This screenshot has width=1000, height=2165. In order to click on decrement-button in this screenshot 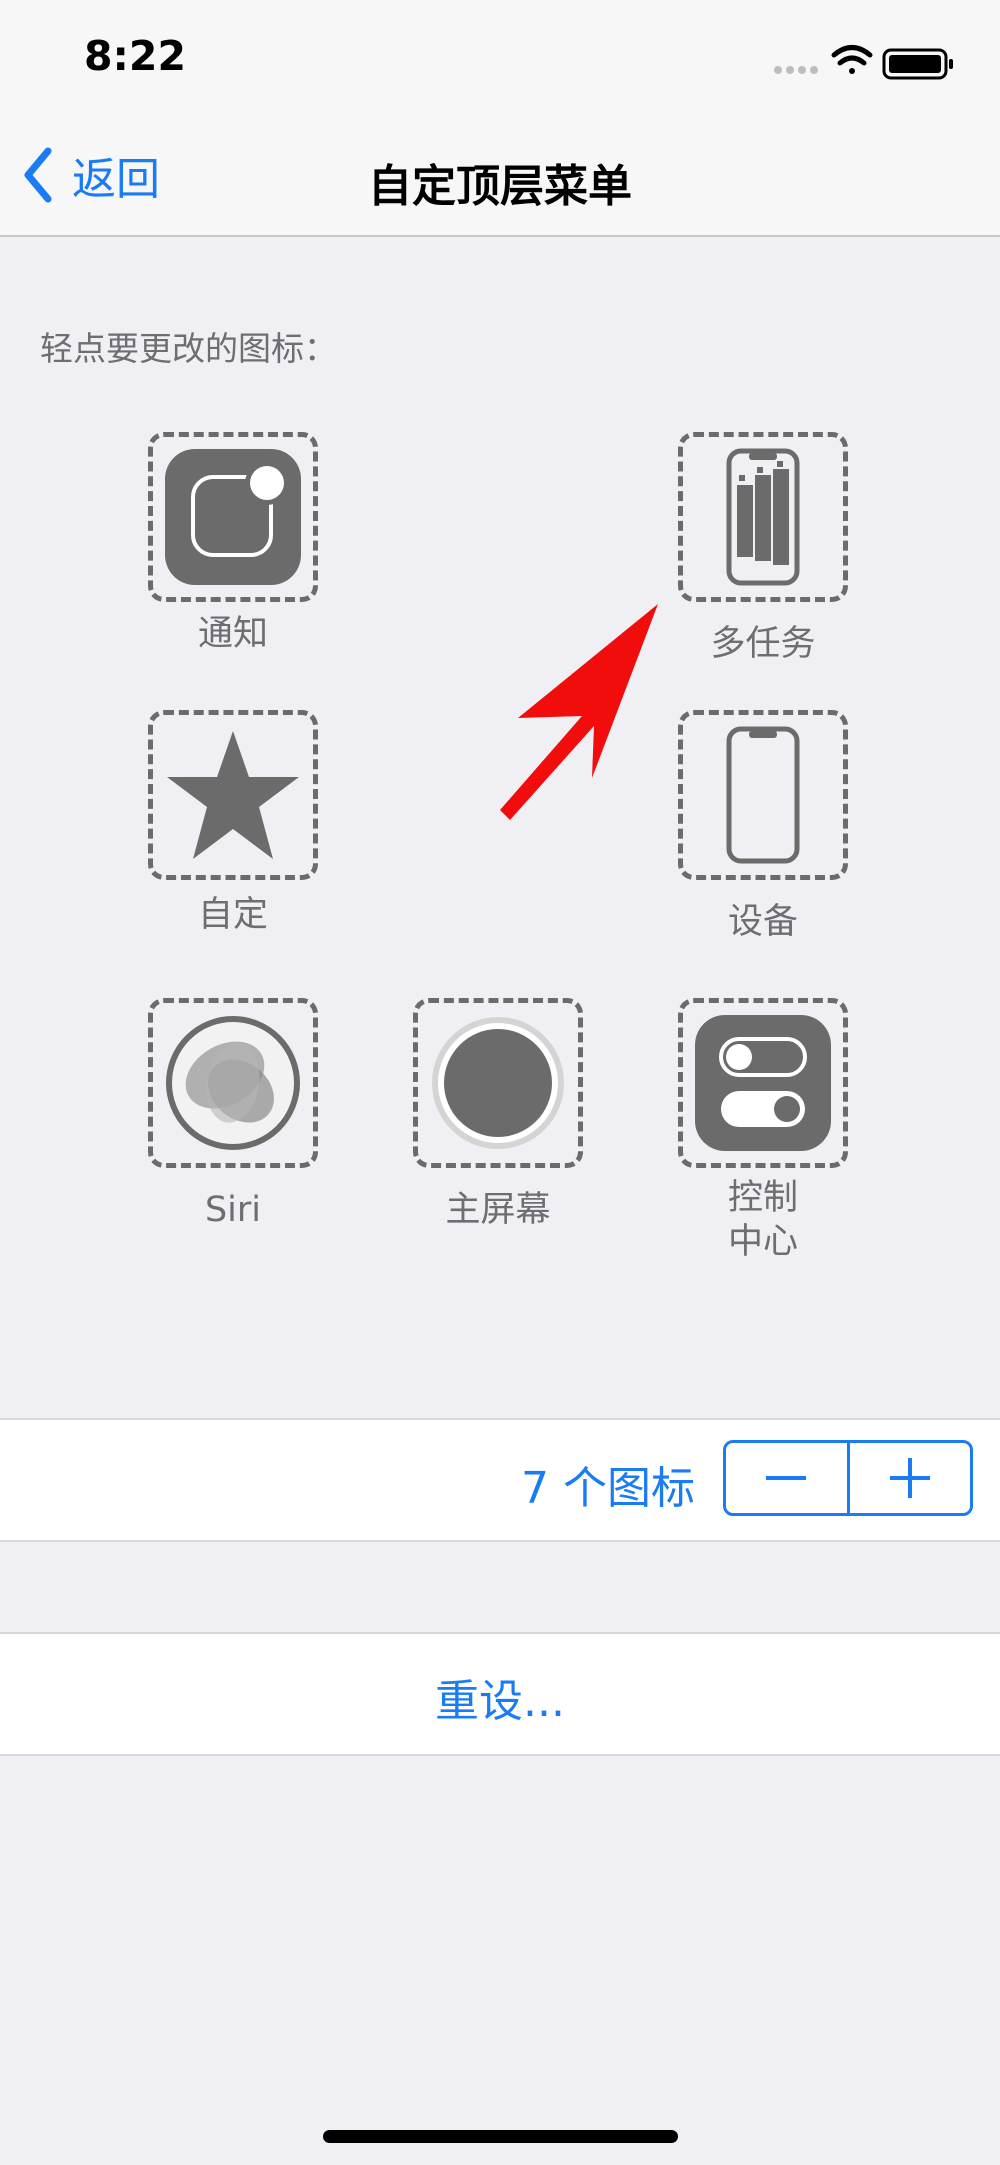, I will do `click(786, 1478)`.